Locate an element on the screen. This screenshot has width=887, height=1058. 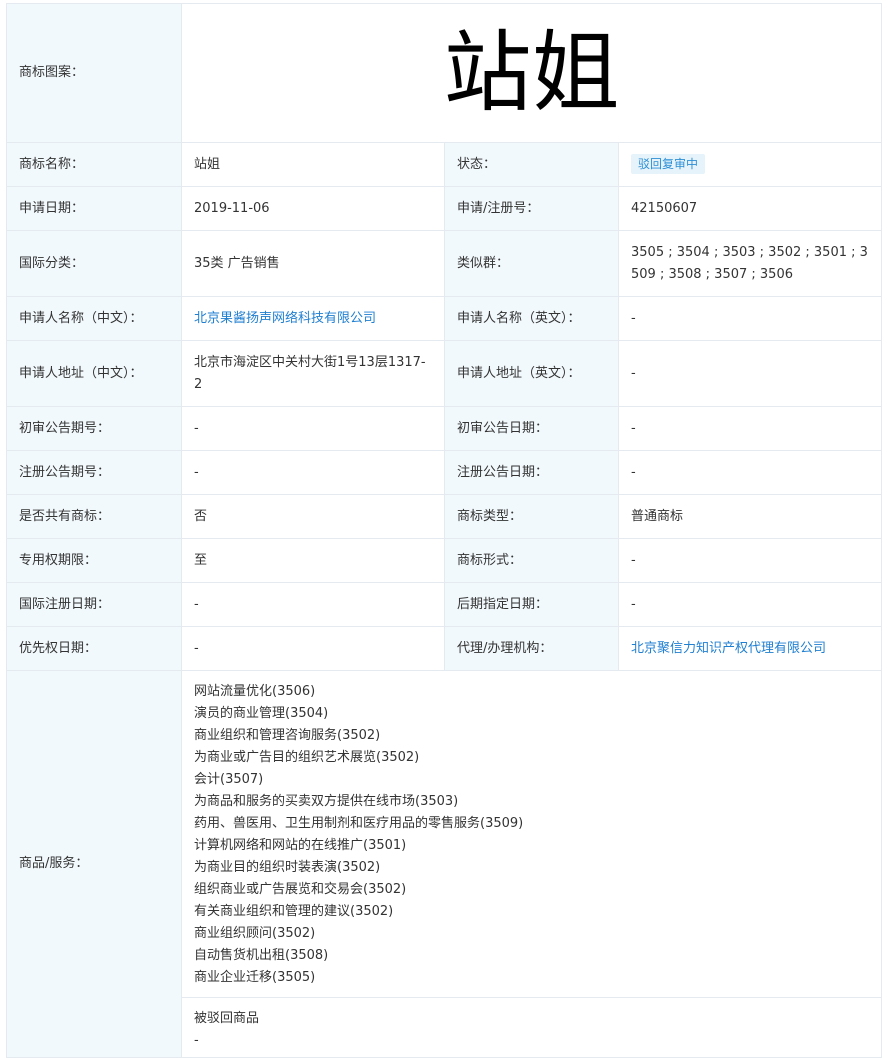
field-label: 专用权期限： is located at coordinates (94, 561).